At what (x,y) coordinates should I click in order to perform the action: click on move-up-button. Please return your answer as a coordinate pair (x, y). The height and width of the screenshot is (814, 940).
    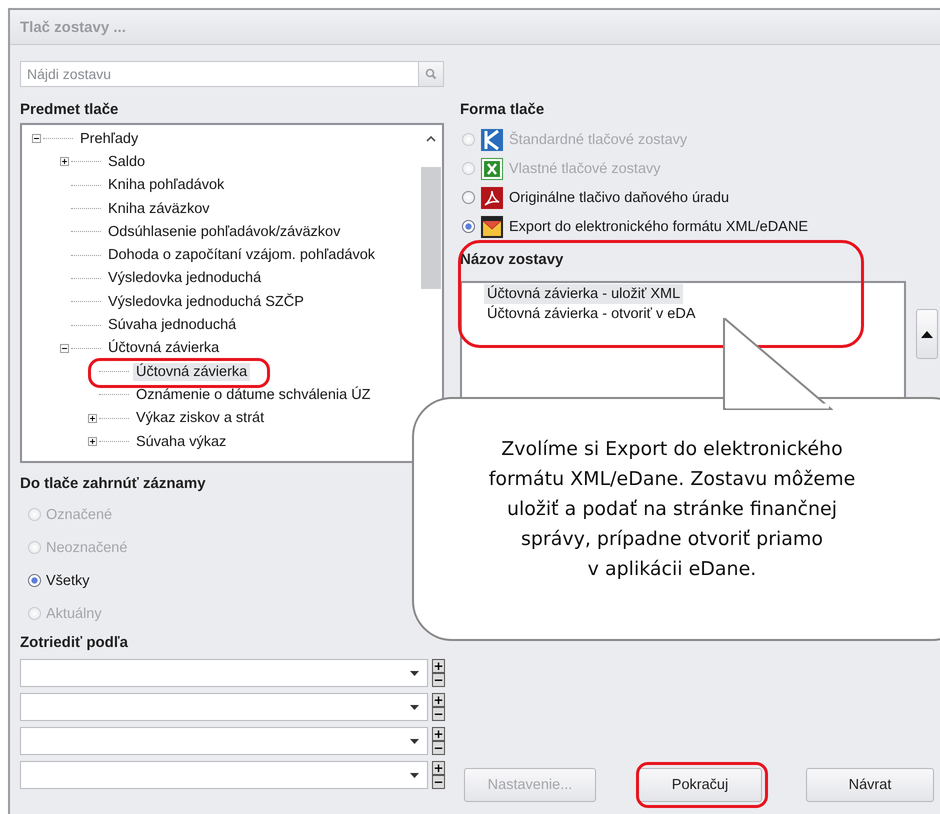
    Looking at the image, I should click on (927, 334).